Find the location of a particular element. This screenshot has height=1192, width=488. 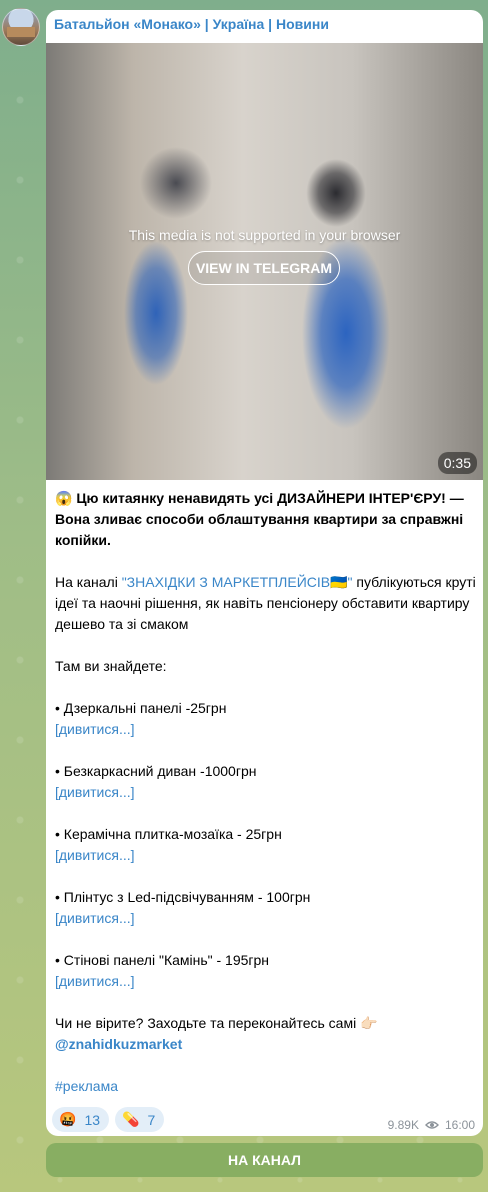

channel-handle-link: @znahidkuzmarket is located at coordinates (266, 1044).